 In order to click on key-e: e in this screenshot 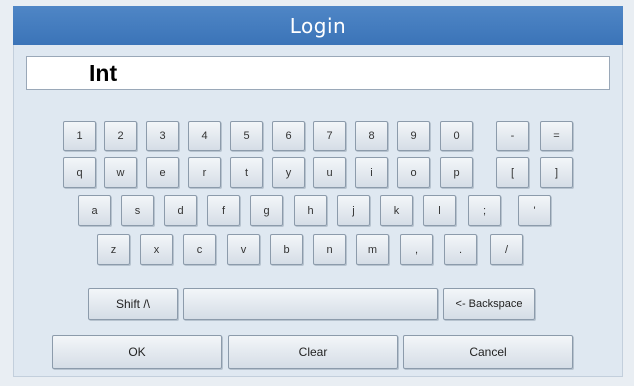, I will do `click(162, 172)`.